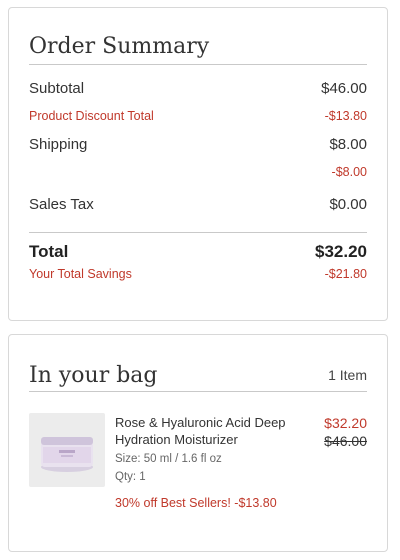 This screenshot has width=400, height=560. I want to click on total-row: Total $32.20, so click(198, 252).